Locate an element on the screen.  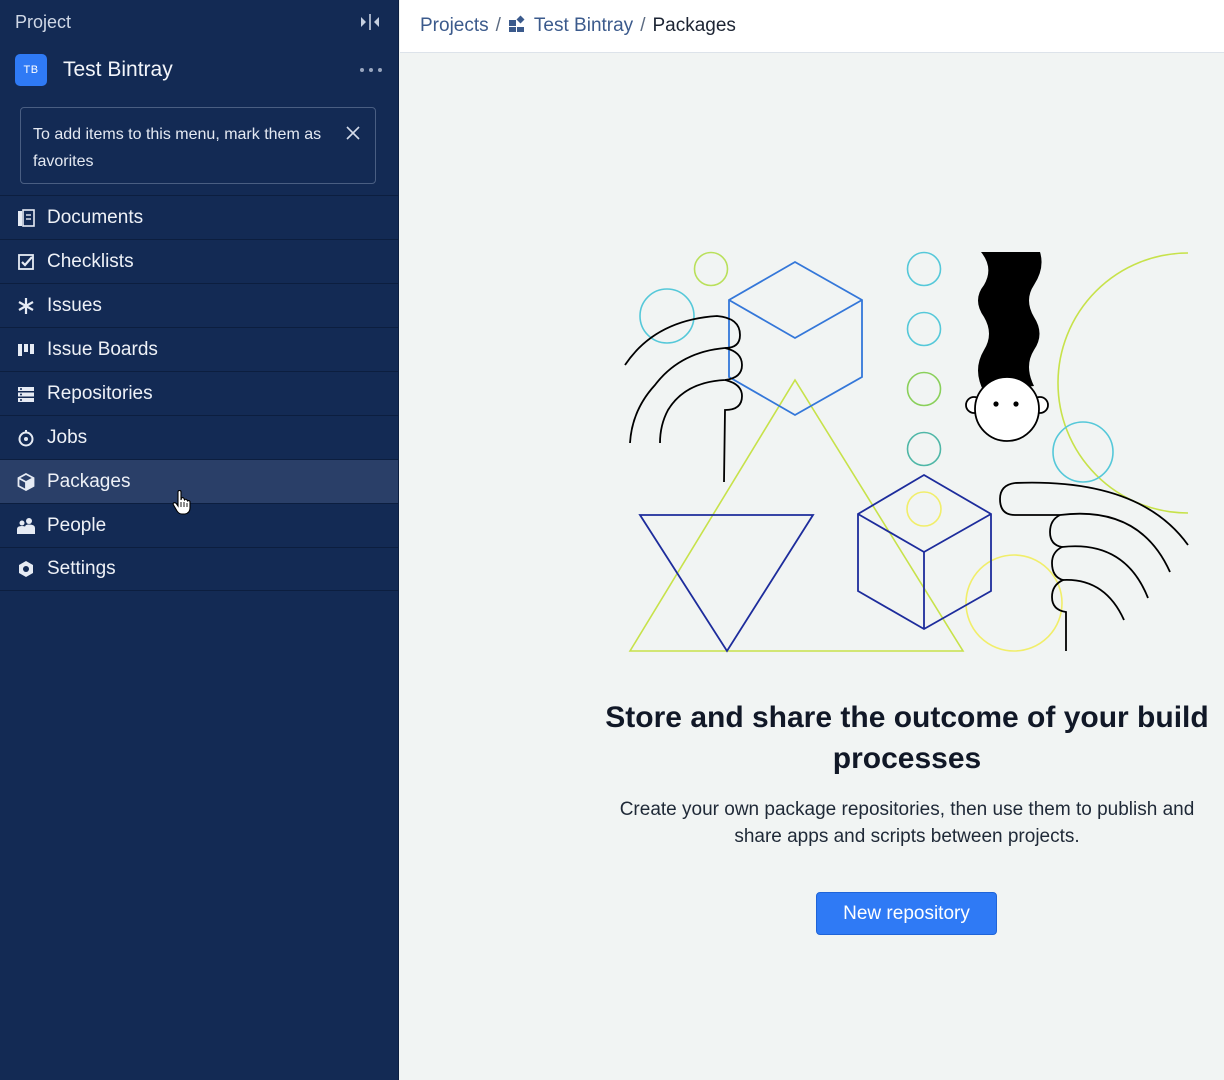
sidebar-item-label: Settings is located at coordinates (81, 568).